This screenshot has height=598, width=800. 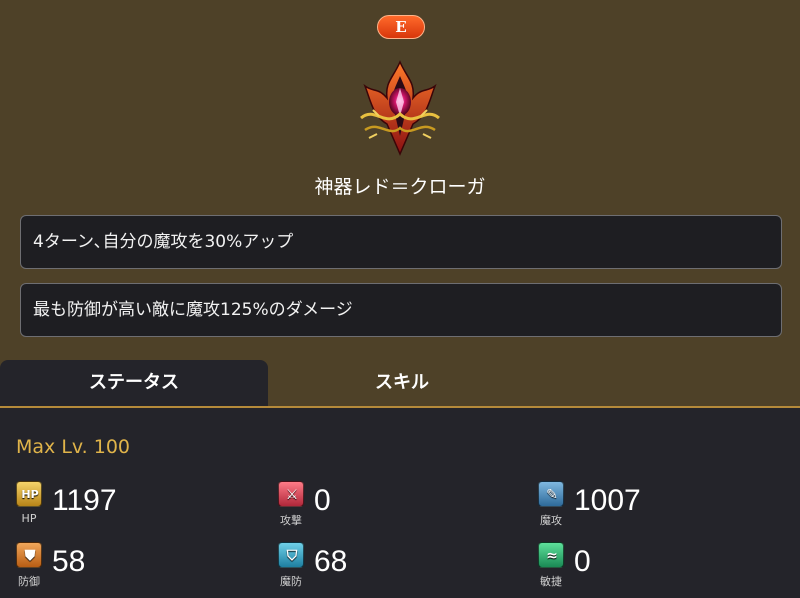 What do you see at coordinates (378, 505) in the screenshot?
I see `stat-attack: ⚔ 攻撃 0` at bounding box center [378, 505].